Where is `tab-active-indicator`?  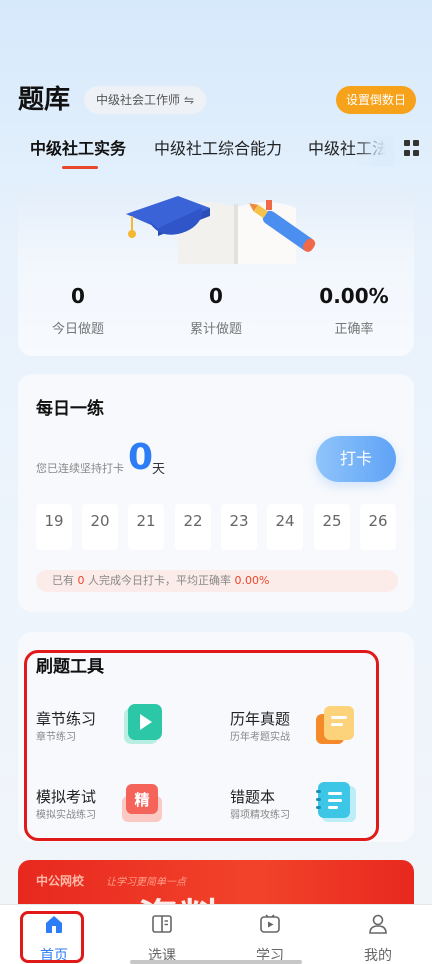 tab-active-indicator is located at coordinates (80, 167).